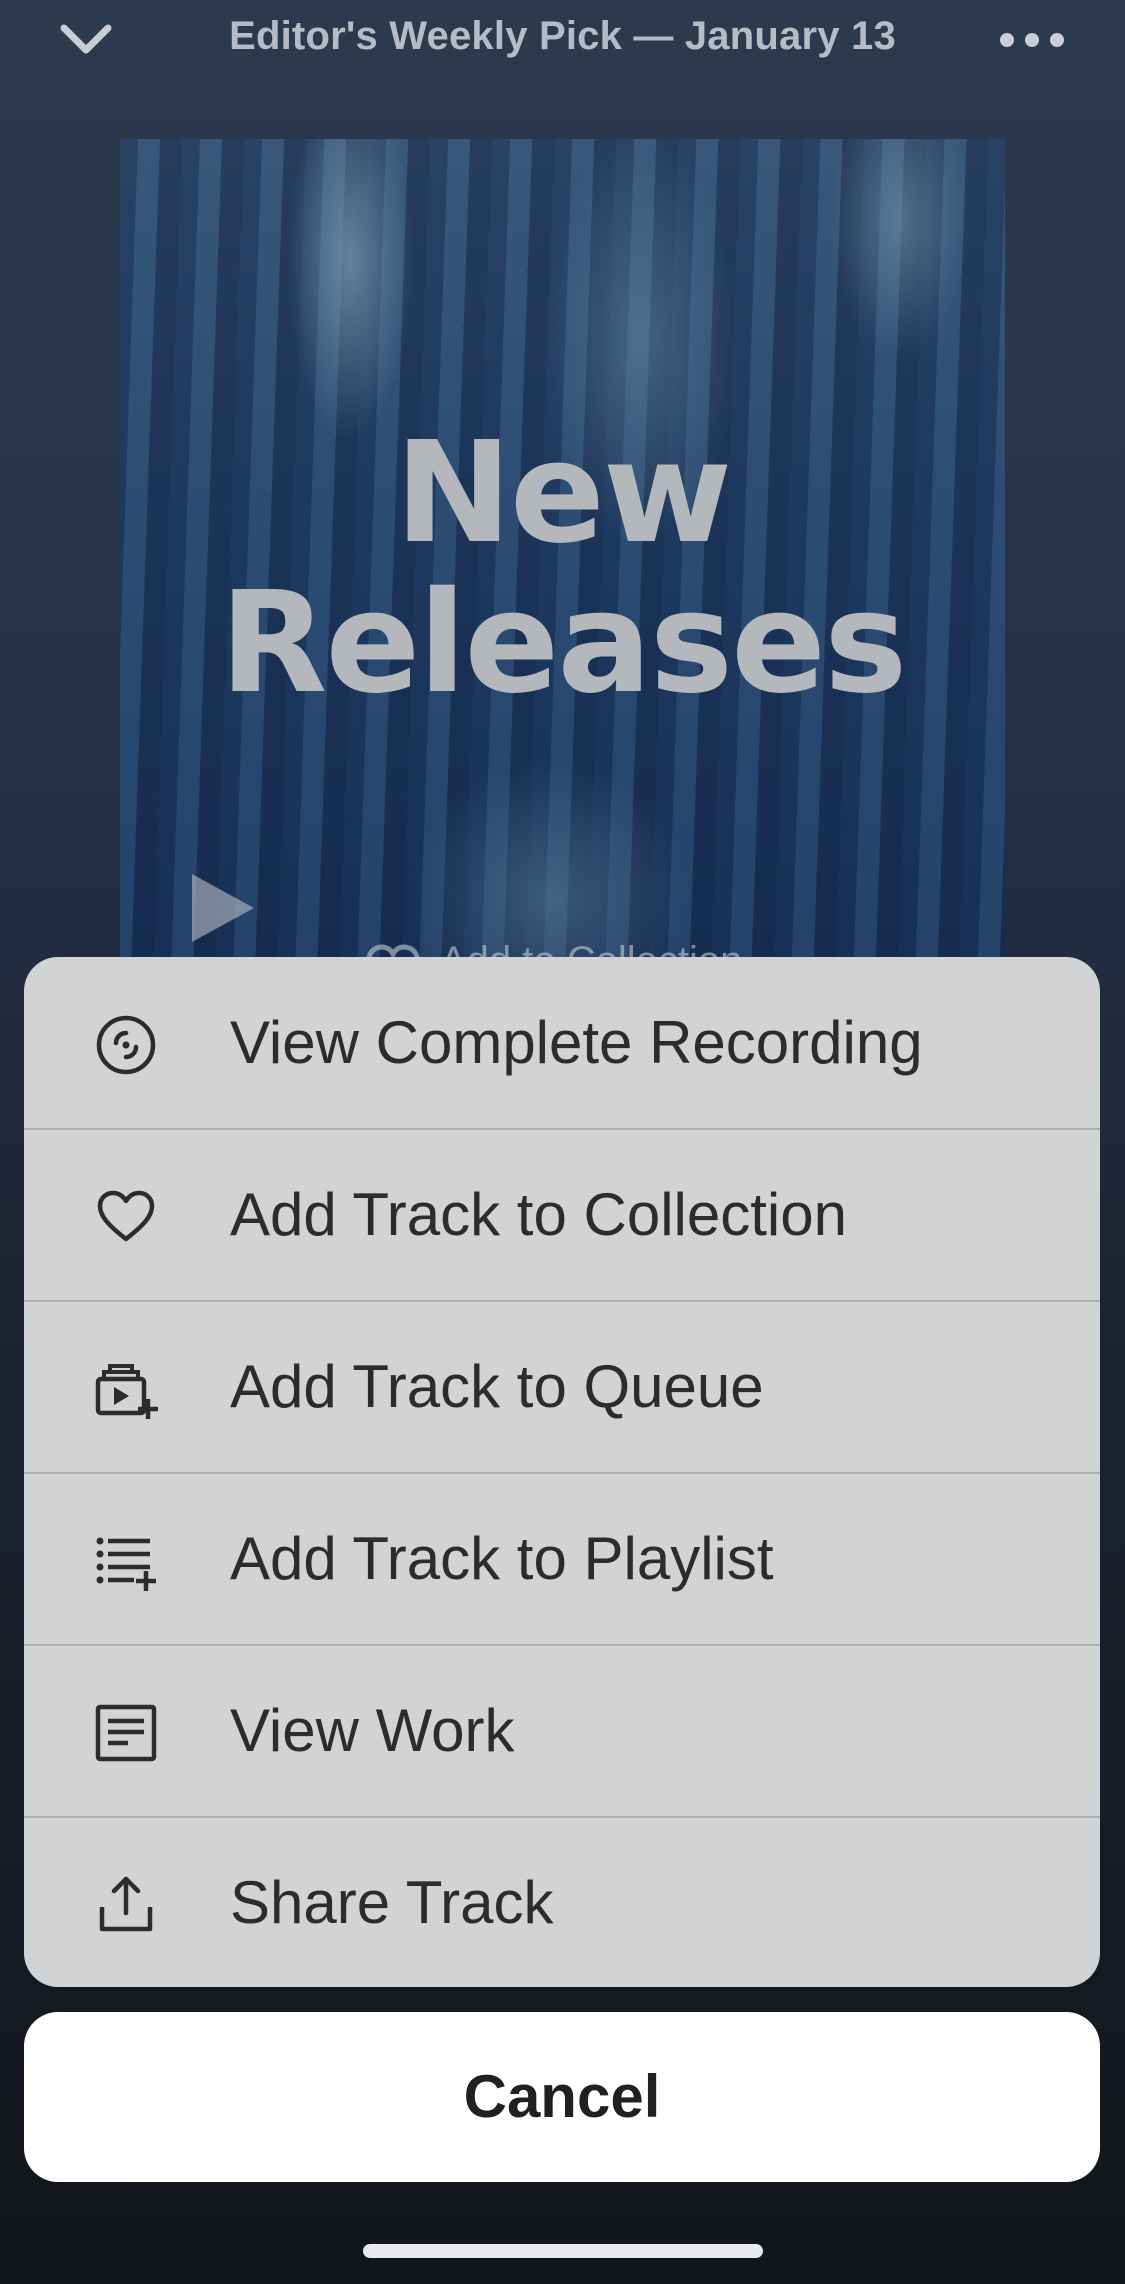  Describe the element at coordinates (563, 2251) in the screenshot. I see `home-indicator` at that location.